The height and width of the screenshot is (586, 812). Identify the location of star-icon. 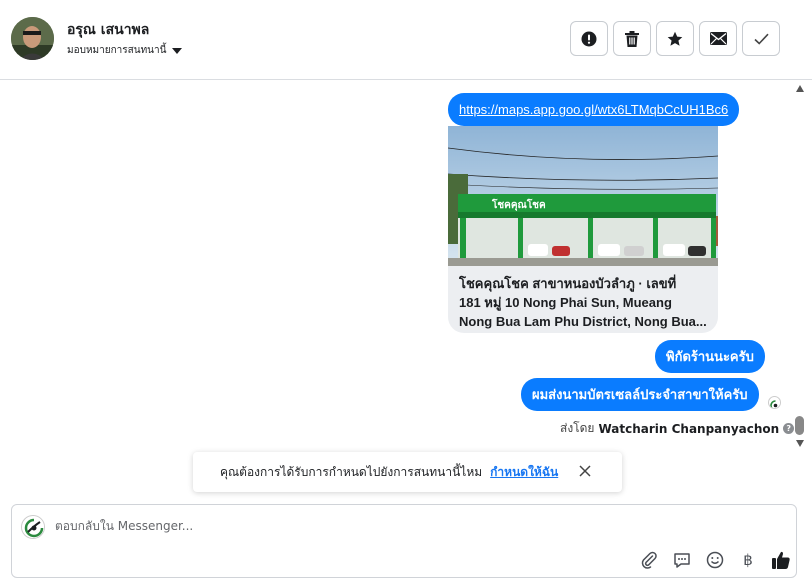
(675, 38).